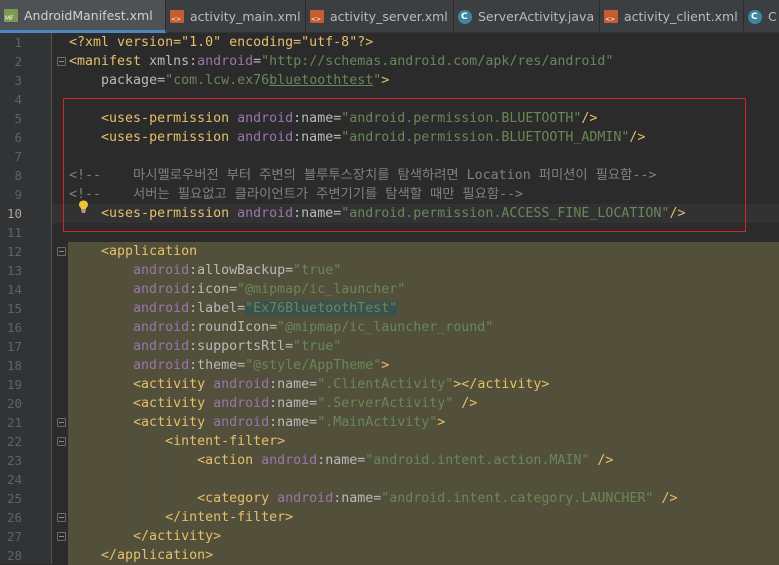 The image size is (779, 565). I want to click on code-line: 18 android:theme="@style/AppTheme">, so click(389, 365).